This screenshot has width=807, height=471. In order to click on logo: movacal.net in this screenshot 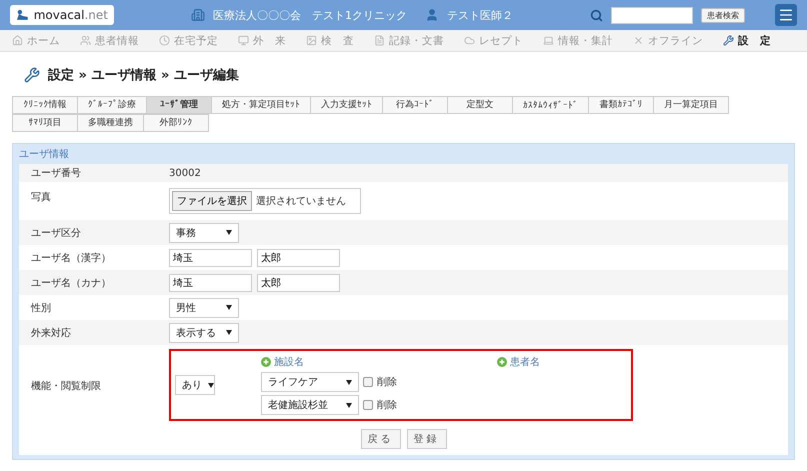, I will do `click(62, 15)`.